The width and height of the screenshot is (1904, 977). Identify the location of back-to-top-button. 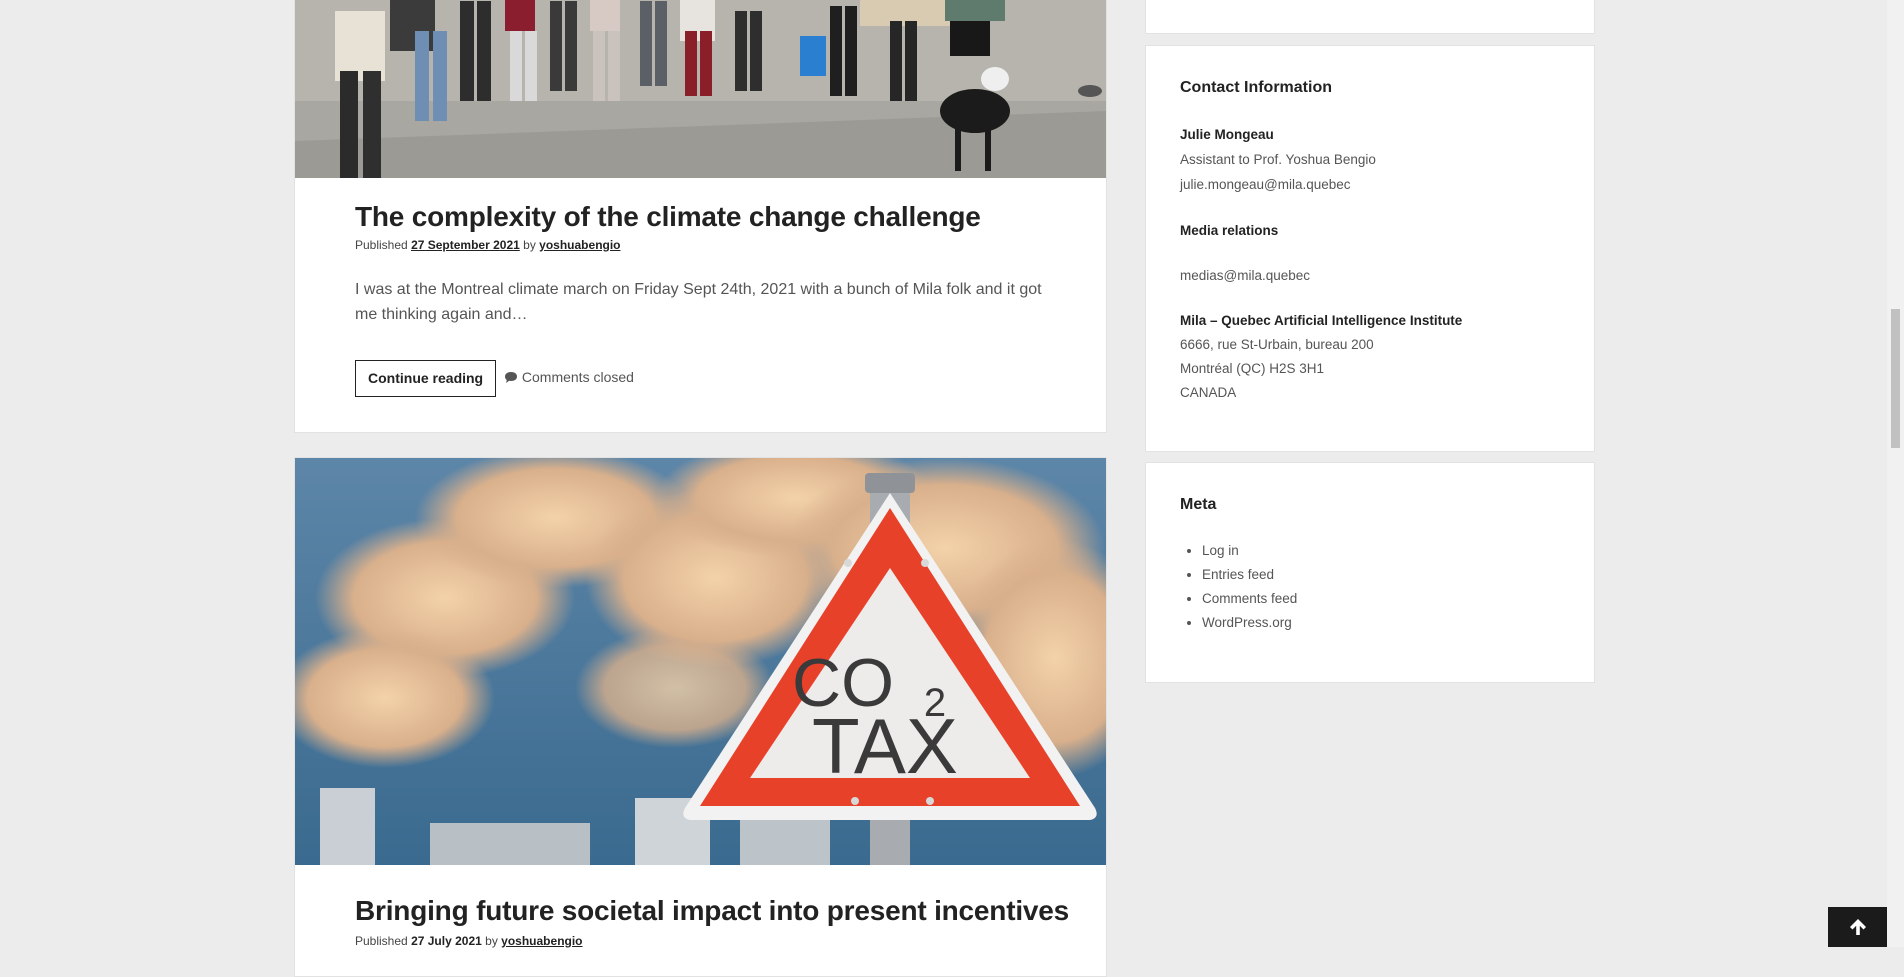
(1857, 927).